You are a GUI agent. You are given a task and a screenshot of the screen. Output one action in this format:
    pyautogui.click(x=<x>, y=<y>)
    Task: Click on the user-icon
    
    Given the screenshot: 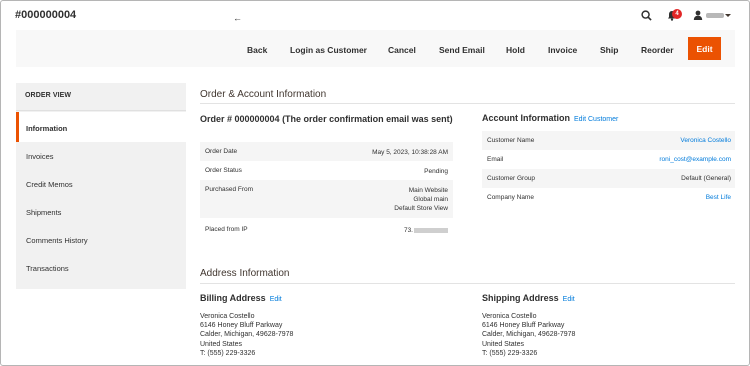 What is the action you would take?
    pyautogui.click(x=698, y=15)
    